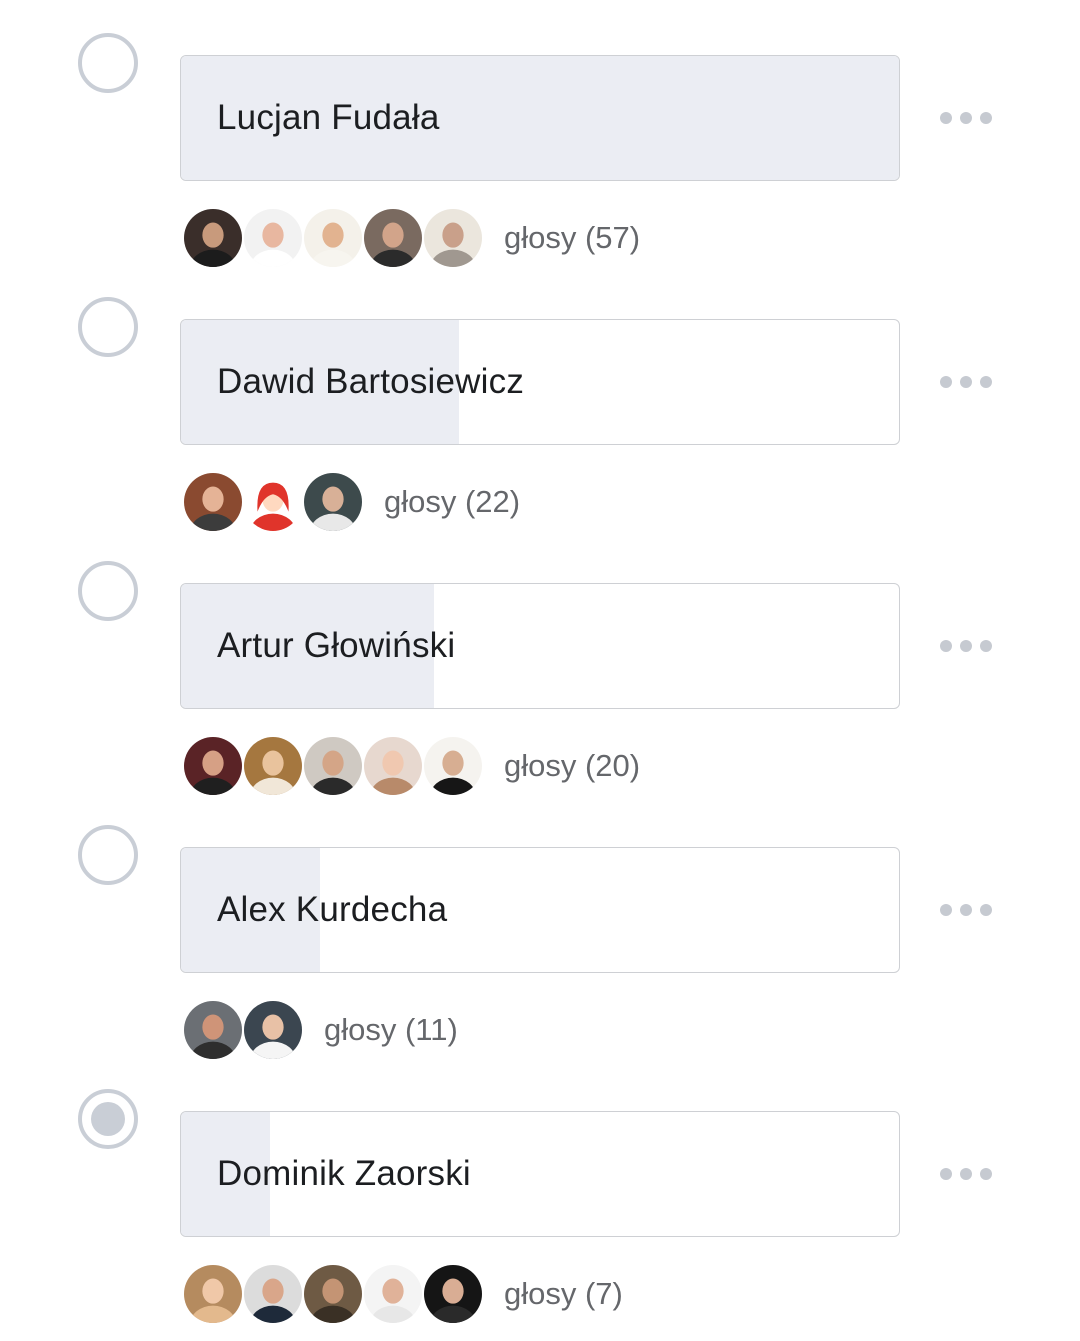 The width and height of the screenshot is (1080, 1341). What do you see at coordinates (572, 766) in the screenshot?
I see `vote-count-link: głosy (20)` at bounding box center [572, 766].